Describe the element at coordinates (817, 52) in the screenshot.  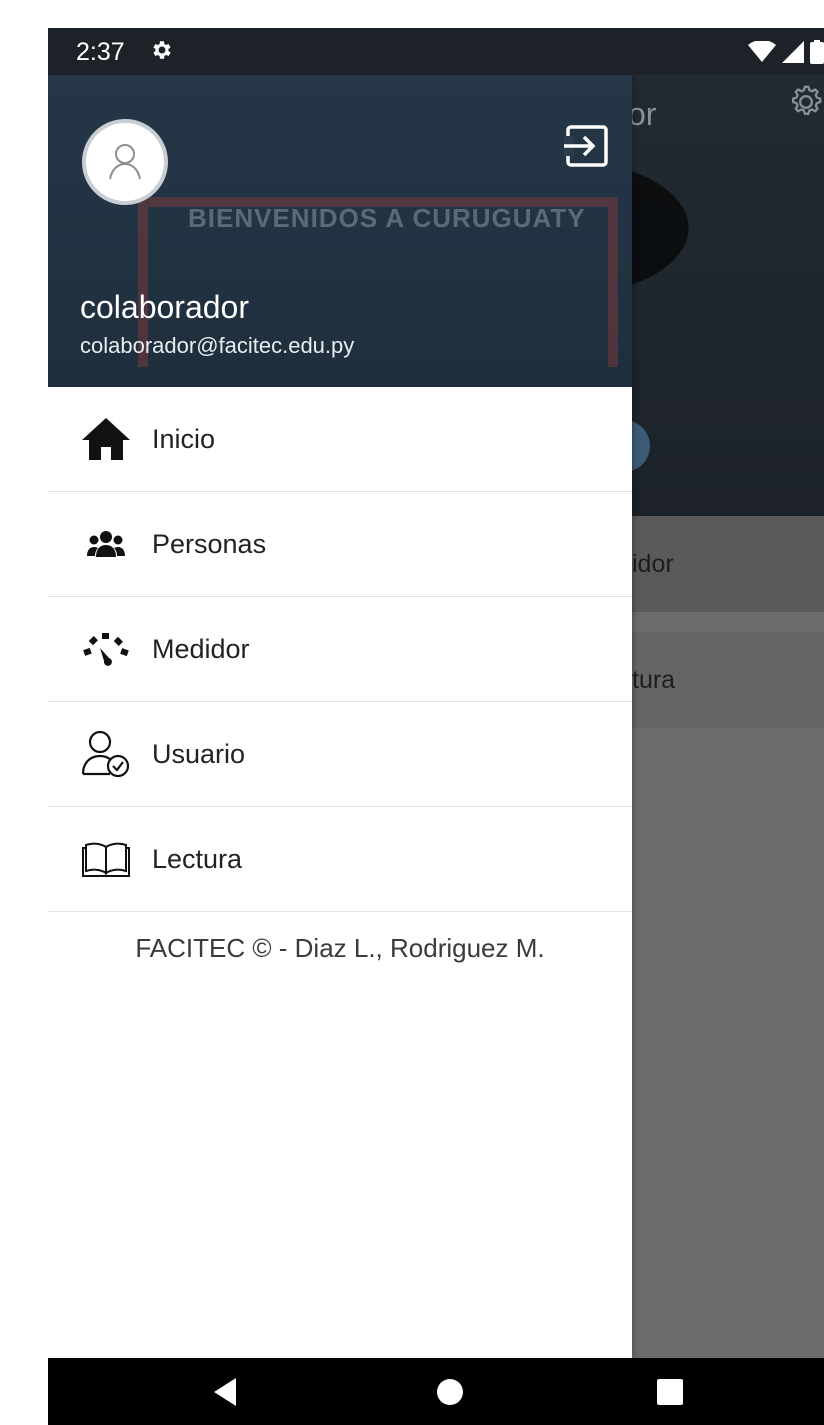
I see `battery-icon` at that location.